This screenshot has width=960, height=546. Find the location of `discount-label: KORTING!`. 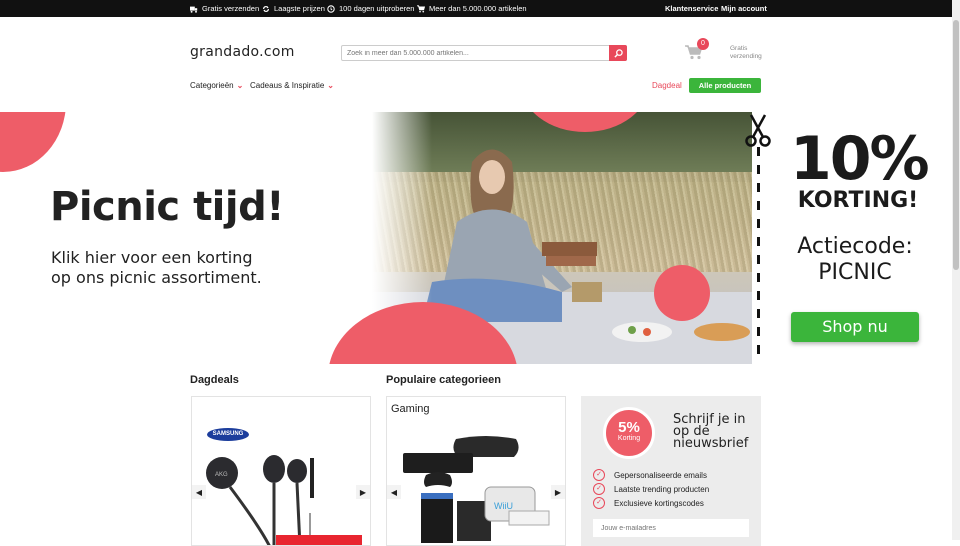

discount-label: KORTING! is located at coordinates (858, 200).